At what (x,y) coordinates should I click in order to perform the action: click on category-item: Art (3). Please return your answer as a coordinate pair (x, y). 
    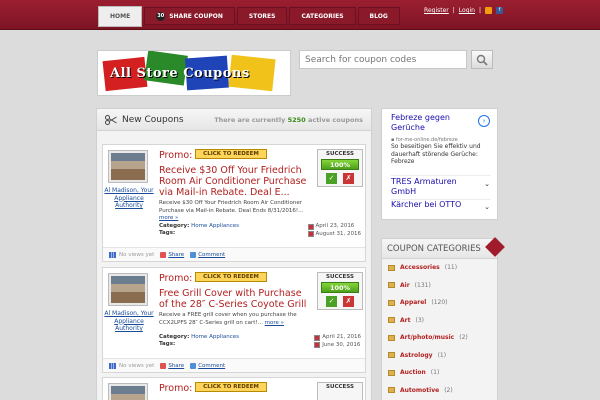
    Looking at the image, I should click on (439, 321).